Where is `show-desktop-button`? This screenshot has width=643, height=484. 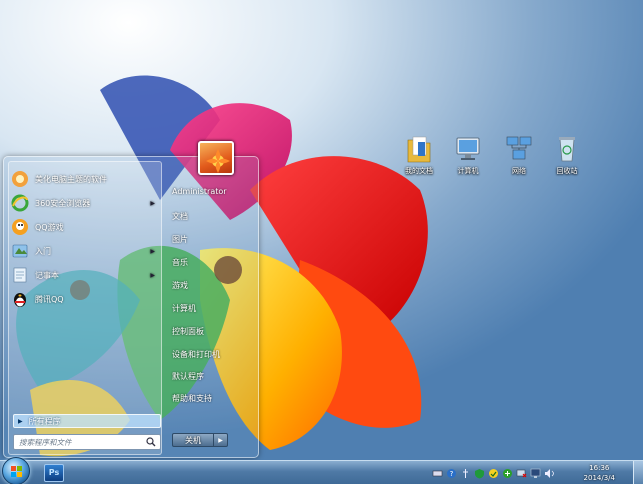 show-desktop-button is located at coordinates (638, 472).